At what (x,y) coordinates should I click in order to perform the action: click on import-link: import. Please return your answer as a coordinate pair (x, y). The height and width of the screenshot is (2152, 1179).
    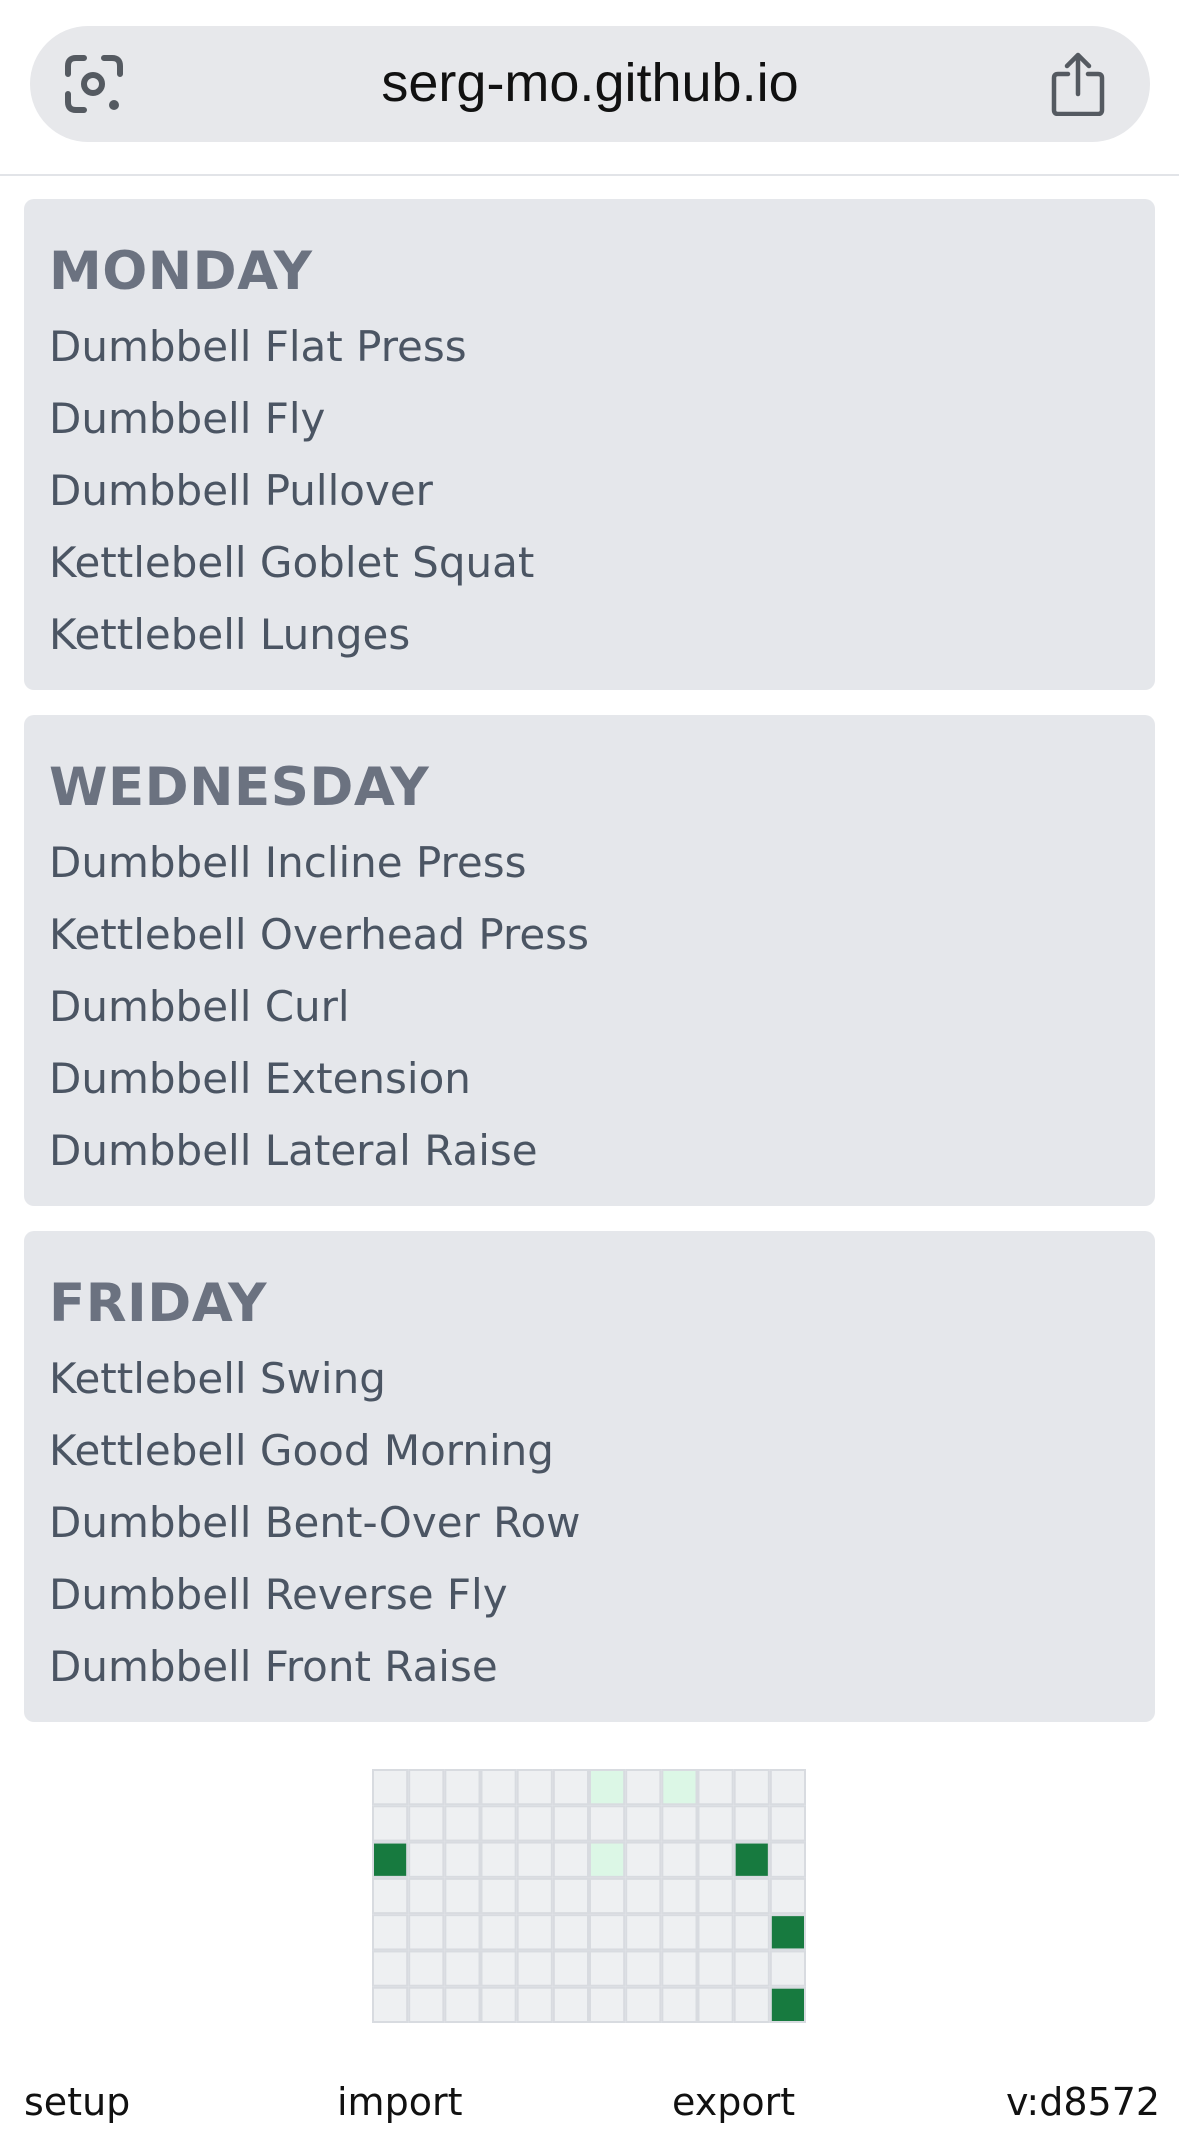
    Looking at the image, I should click on (399, 2102).